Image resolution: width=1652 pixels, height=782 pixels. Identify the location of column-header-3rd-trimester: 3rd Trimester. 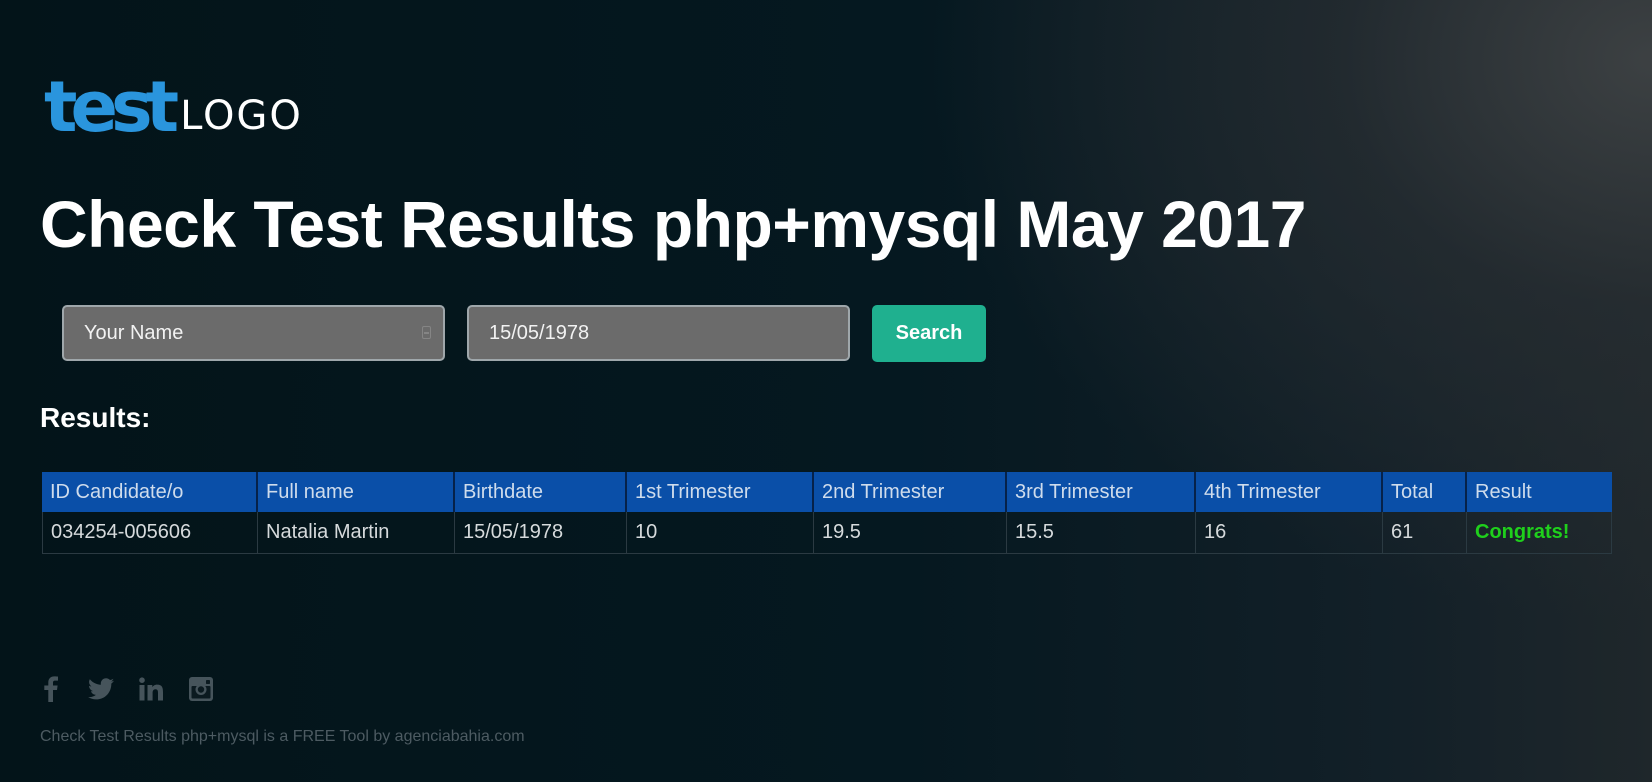
(1101, 492).